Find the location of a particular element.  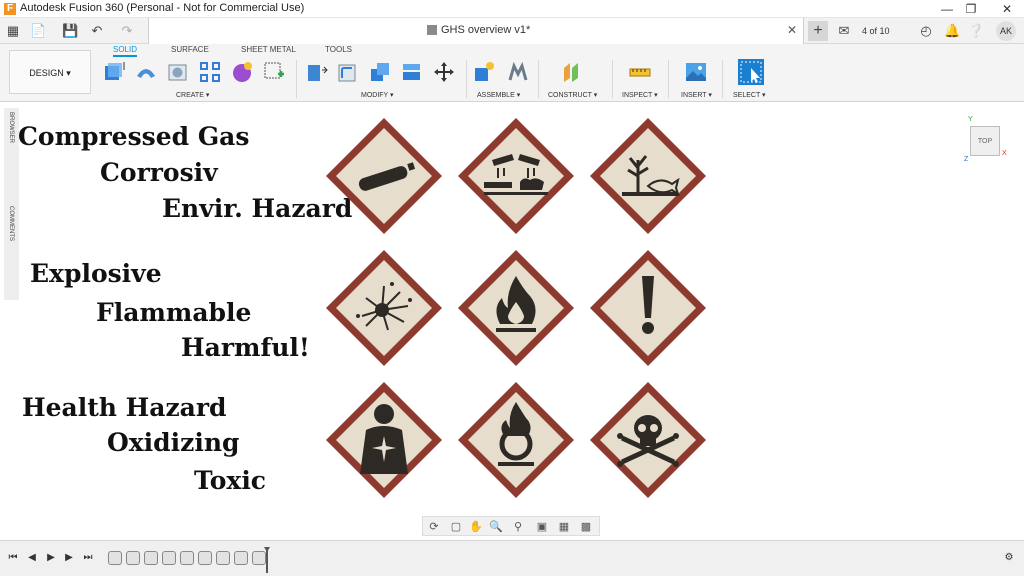

look-at-icon: ▢ is located at coordinates (456, 527).